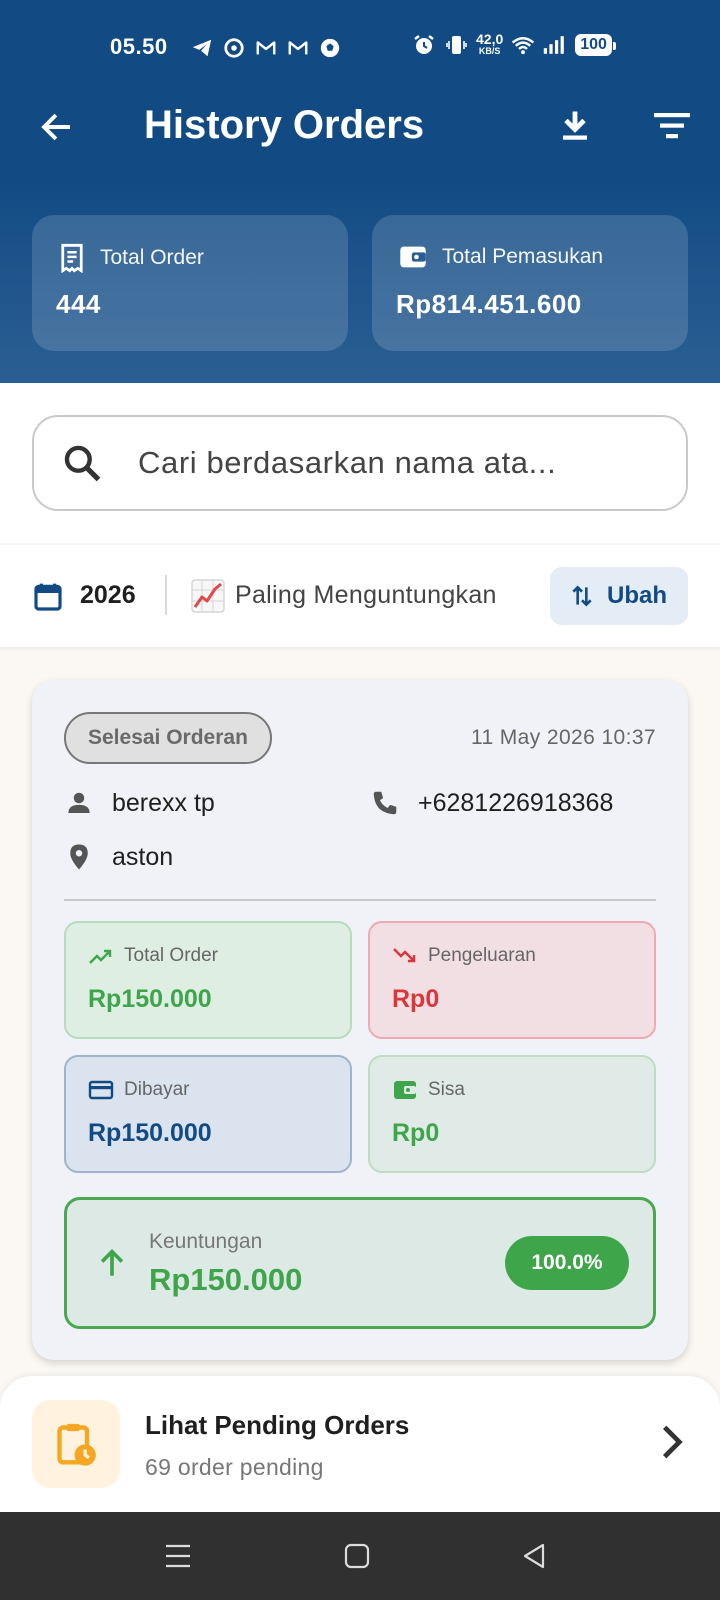  Describe the element at coordinates (284, 125) in the screenshot. I see `page-title: History Orders` at that location.